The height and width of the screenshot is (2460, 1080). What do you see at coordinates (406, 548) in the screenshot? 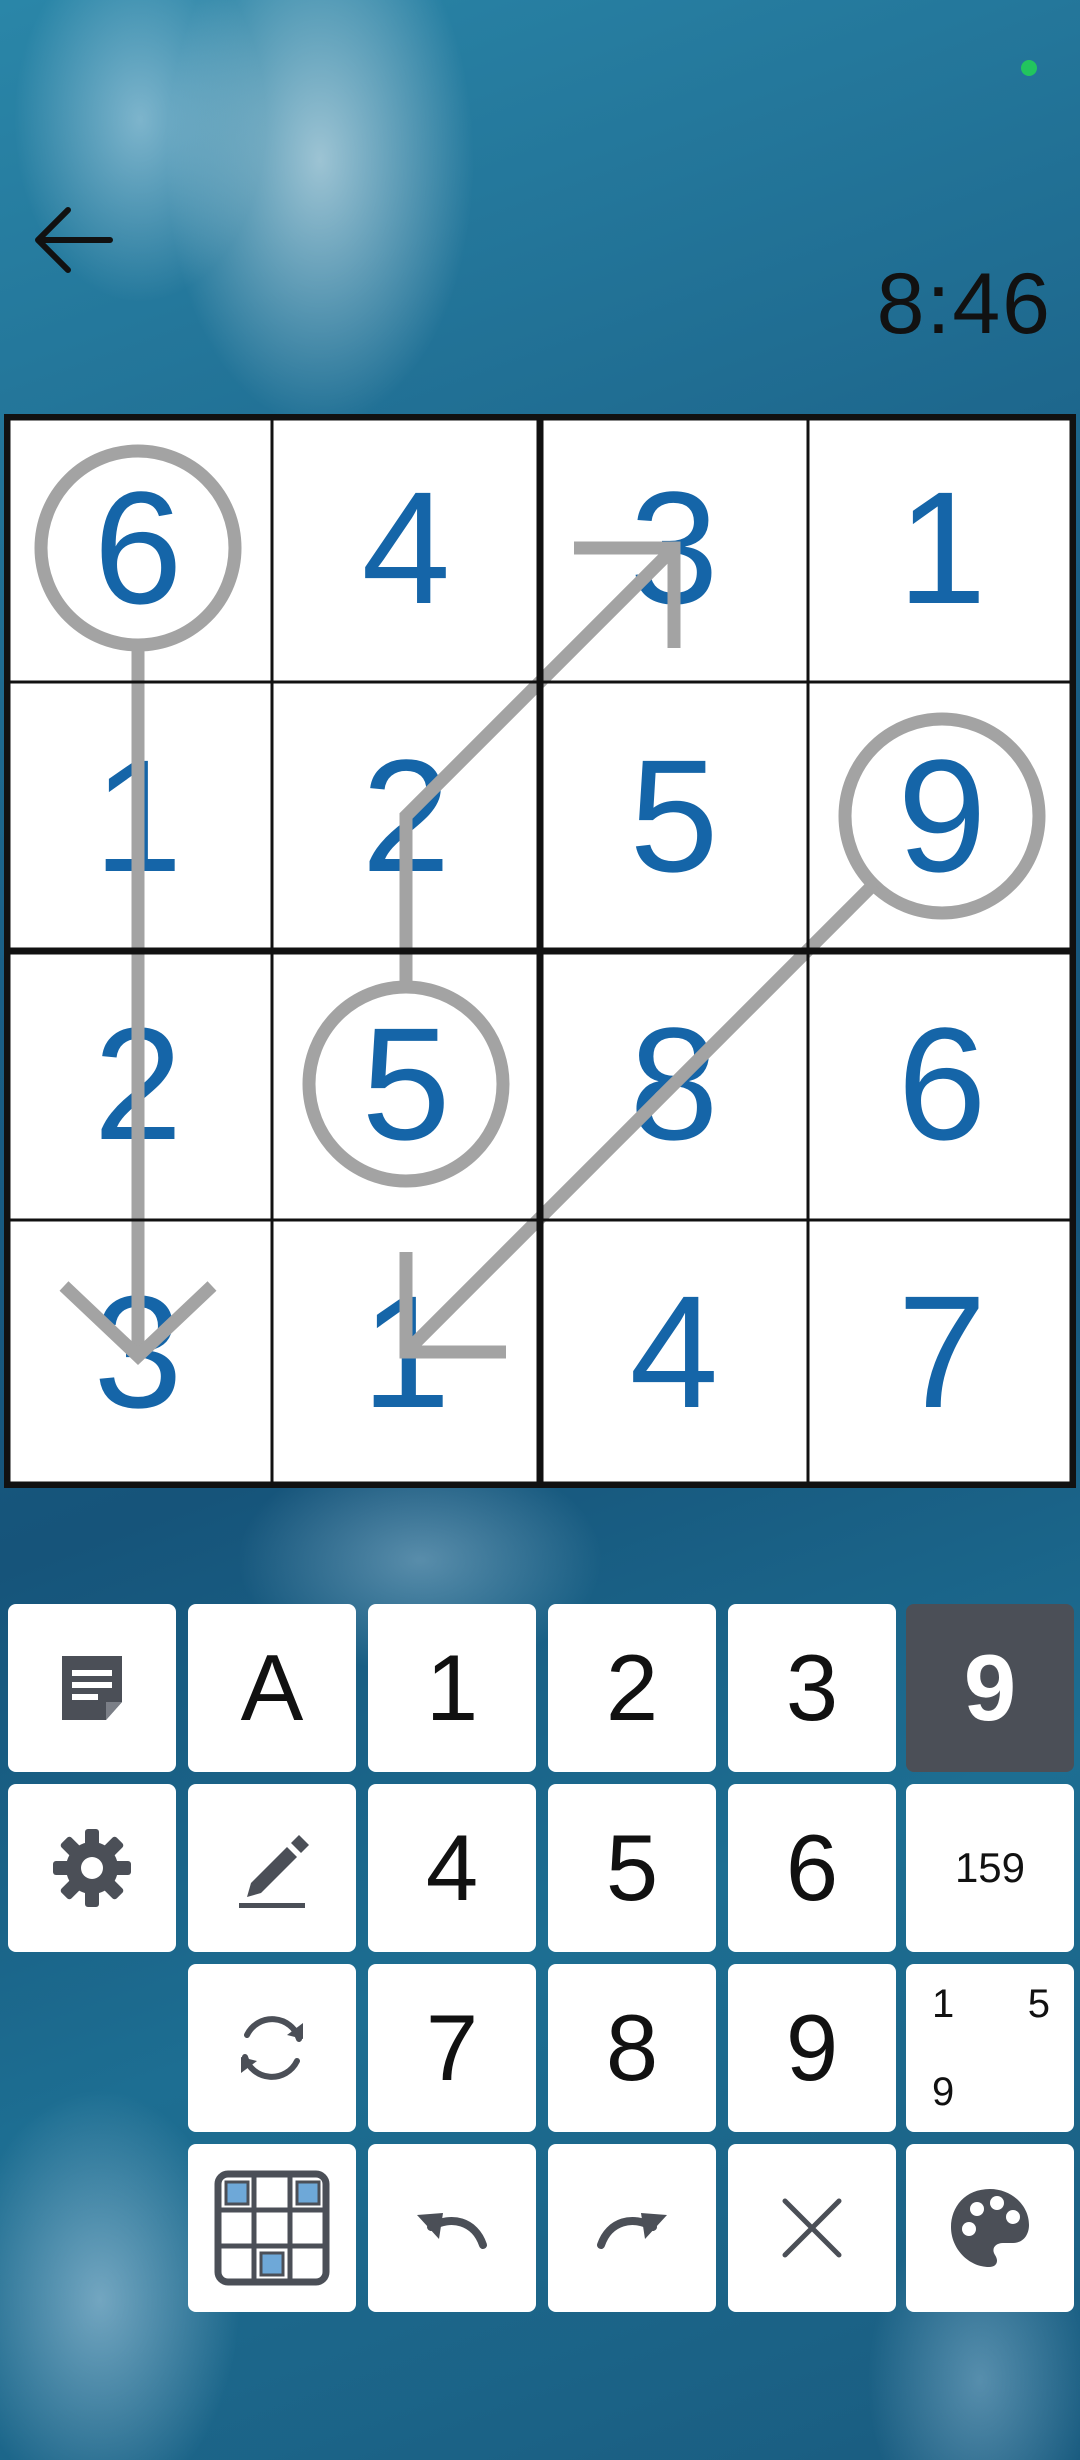
I see `cell-r1c2: 4` at bounding box center [406, 548].